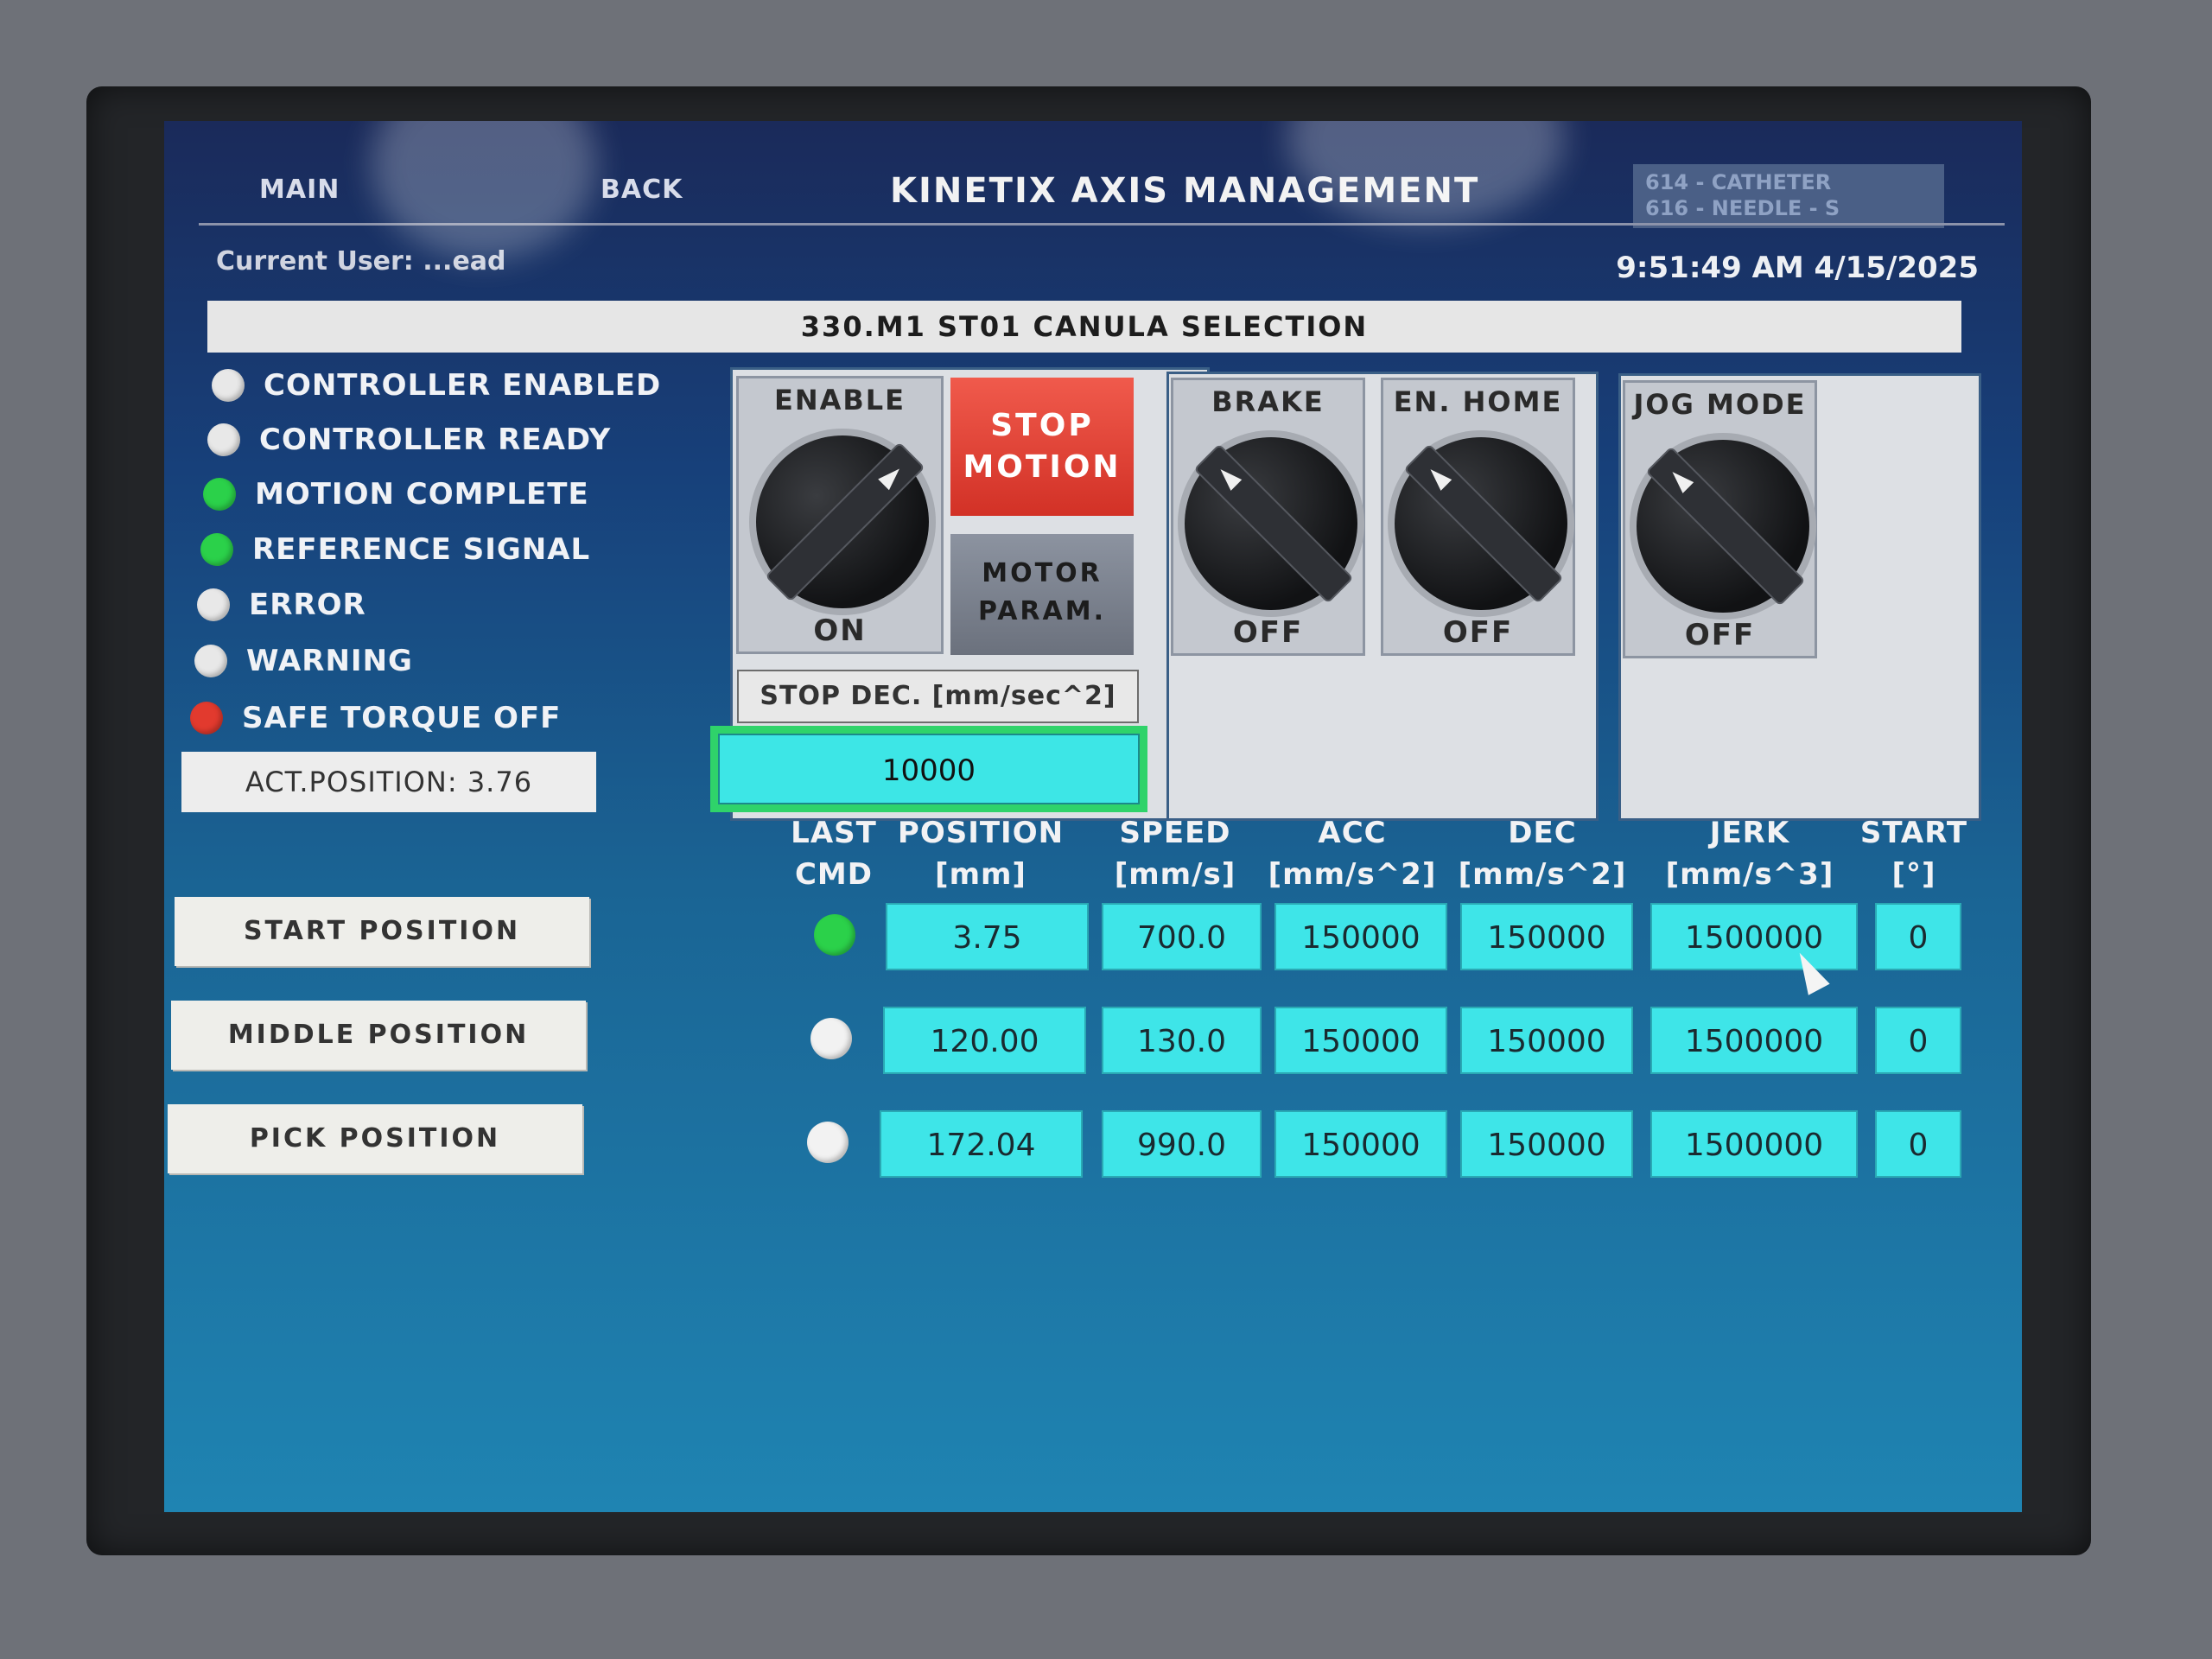 The height and width of the screenshot is (1659, 2212). Describe the element at coordinates (840, 630) in the screenshot. I see `enable-state: ON` at that location.